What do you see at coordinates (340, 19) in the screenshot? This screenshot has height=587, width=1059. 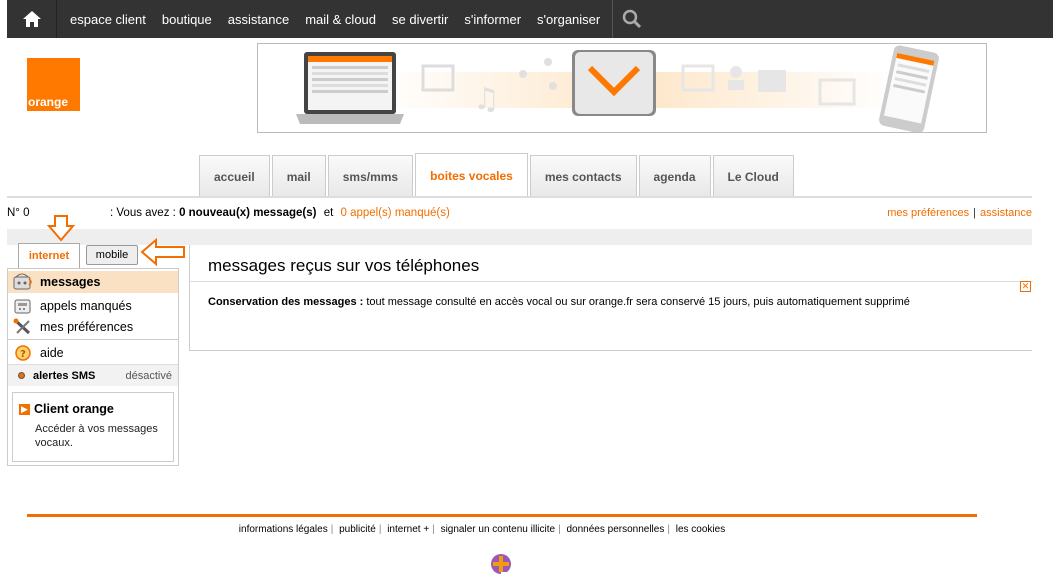 I see `nav-mail-cloud: mail & cloud` at bounding box center [340, 19].